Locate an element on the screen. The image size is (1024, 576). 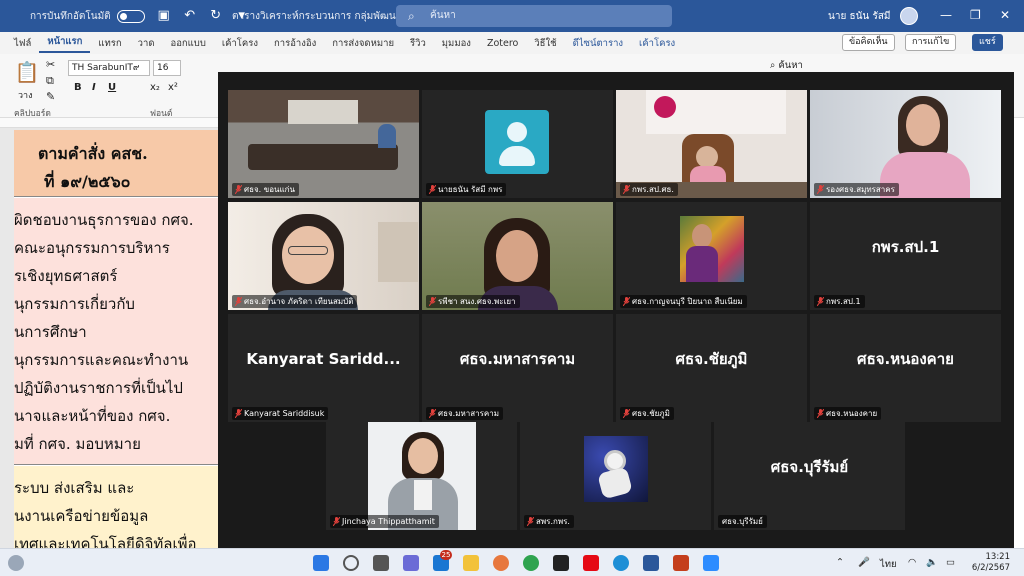
microphone-icon: 🎤 is located at coordinates (864, 562).